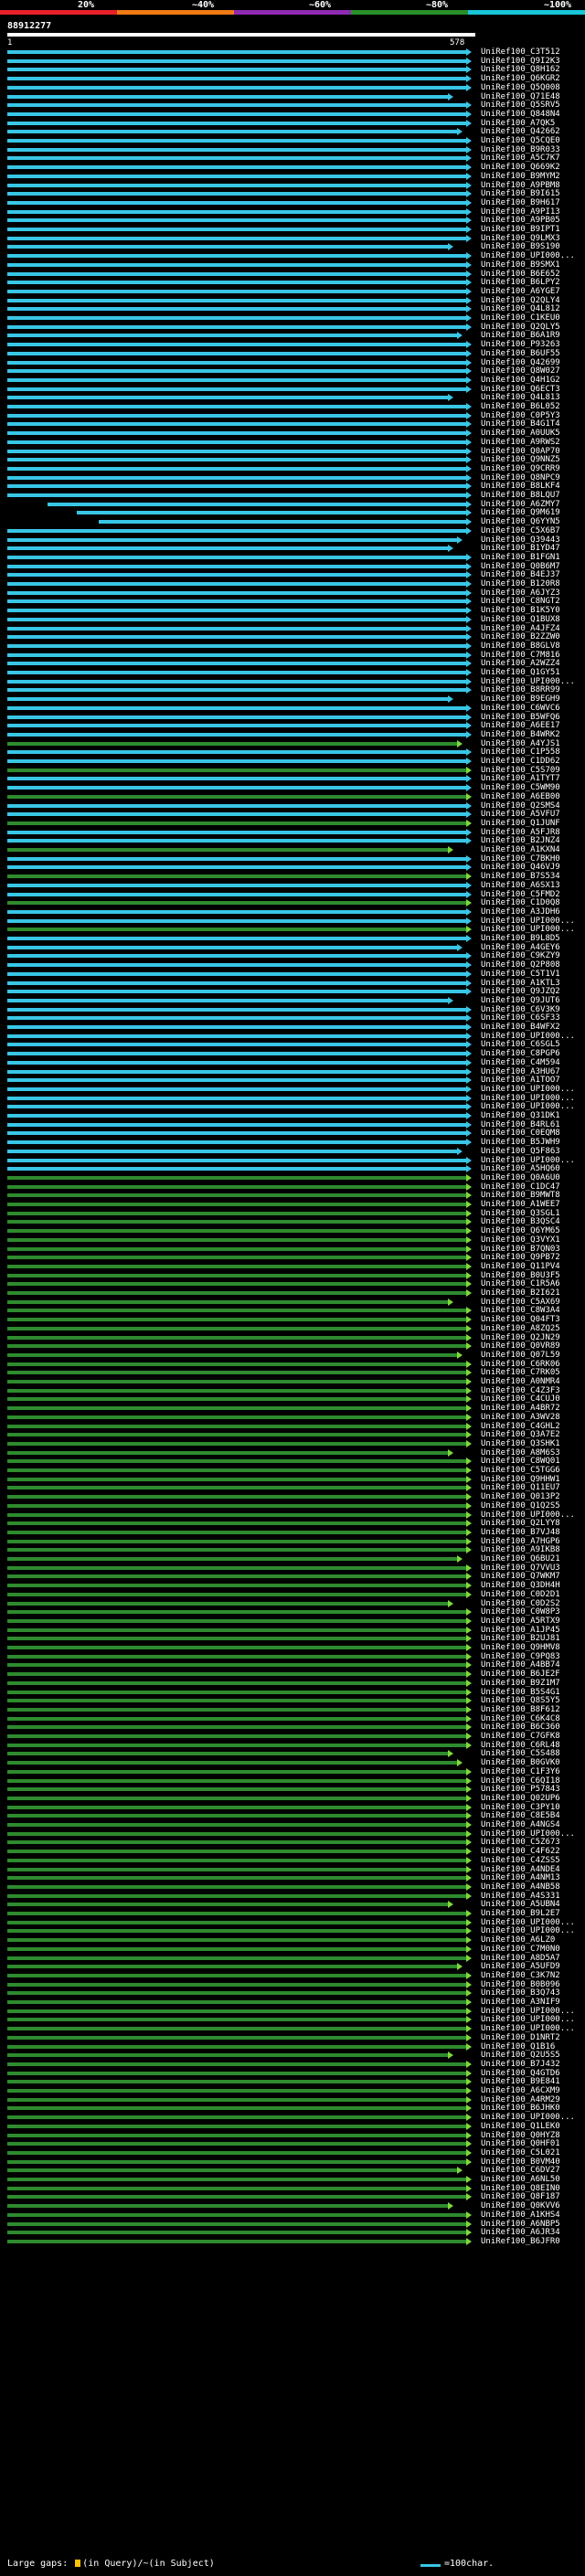 The image size is (585, 2576). Describe the element at coordinates (520, 96) in the screenshot. I see `hit-label: UniRef100_Q71E48` at that location.